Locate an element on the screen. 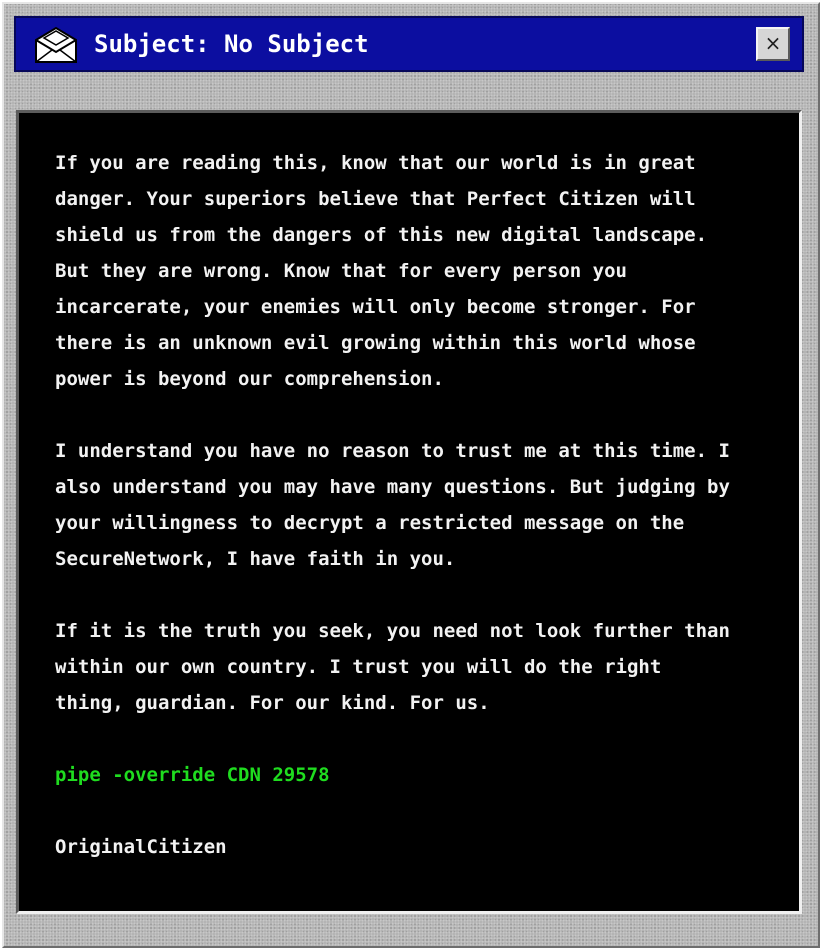  window-title: Subject: No Subject is located at coordinates (231, 44).